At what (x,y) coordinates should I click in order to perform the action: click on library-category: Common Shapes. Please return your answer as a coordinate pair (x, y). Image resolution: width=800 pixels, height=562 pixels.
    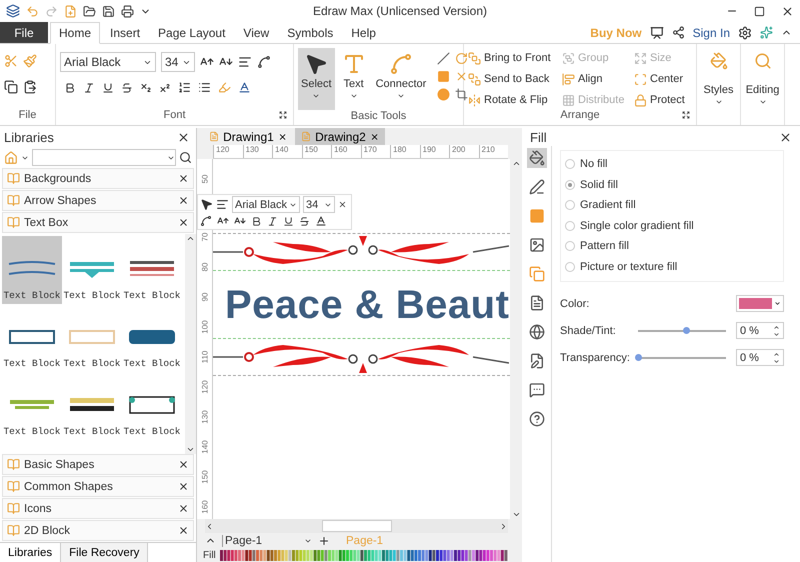
    Looking at the image, I should click on (98, 486).